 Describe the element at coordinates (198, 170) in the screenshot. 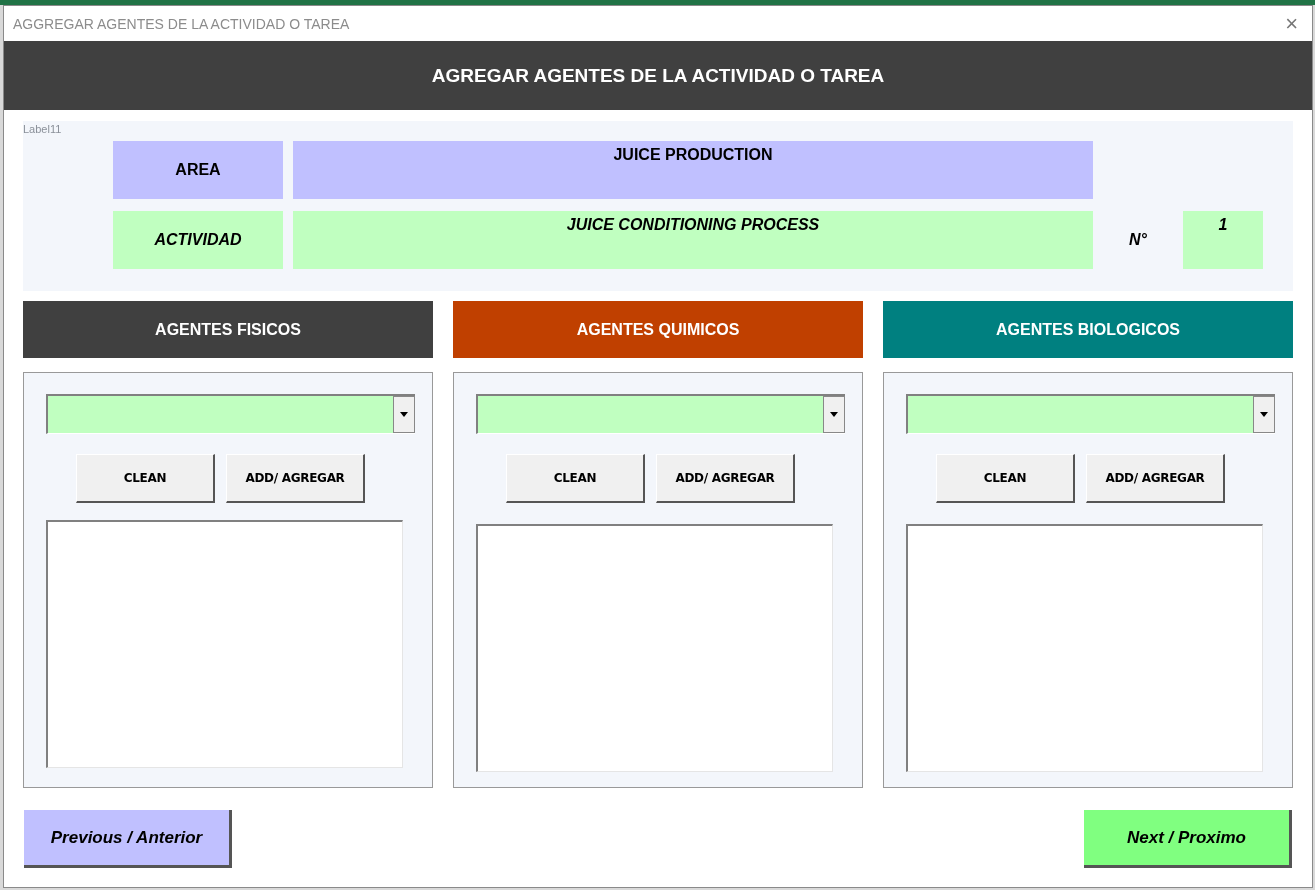

I see `area-label: AREA` at that location.